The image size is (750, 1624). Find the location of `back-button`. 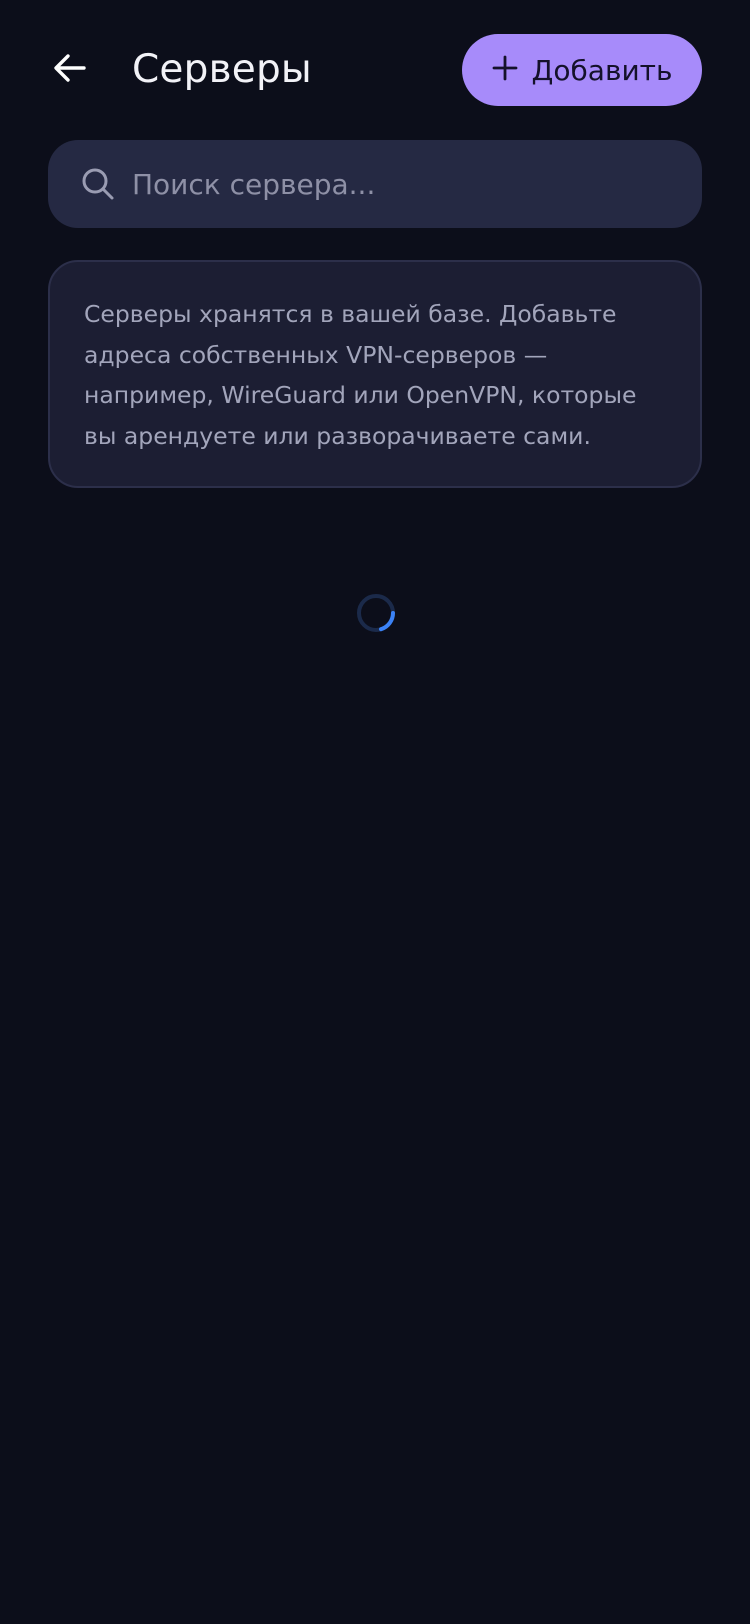

back-button is located at coordinates (70, 70).